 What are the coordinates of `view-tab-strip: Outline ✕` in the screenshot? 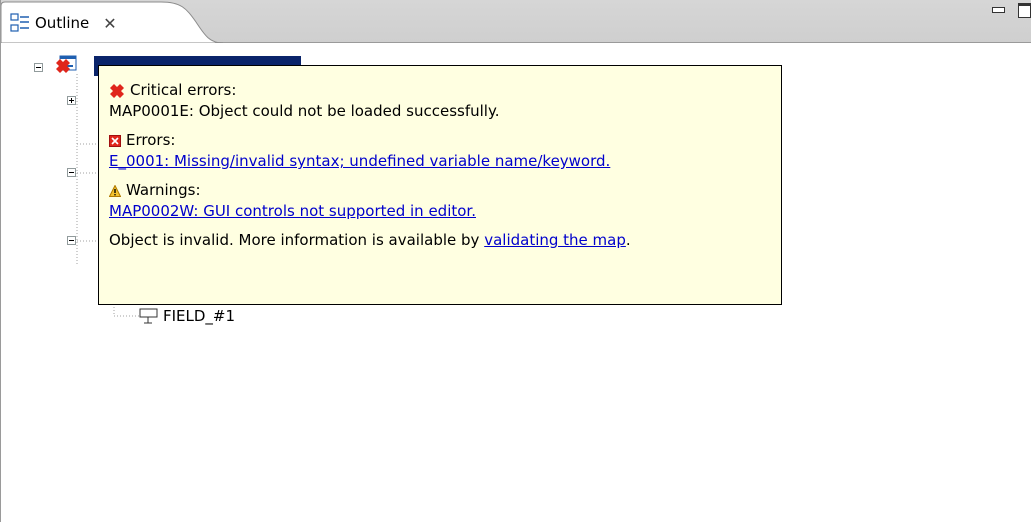 It's located at (516, 21).